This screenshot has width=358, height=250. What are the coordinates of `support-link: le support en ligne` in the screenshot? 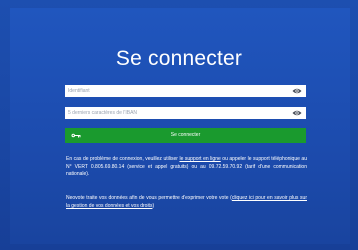 It's located at (199, 159).